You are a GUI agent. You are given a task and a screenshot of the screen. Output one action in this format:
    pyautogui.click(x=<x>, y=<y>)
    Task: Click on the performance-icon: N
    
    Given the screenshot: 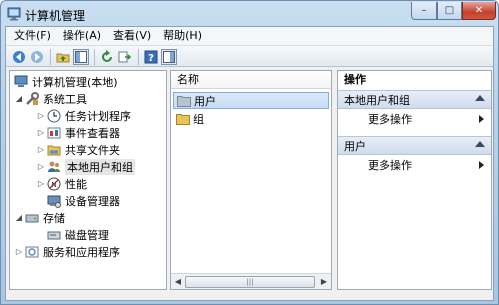 What is the action you would take?
    pyautogui.click(x=54, y=184)
    